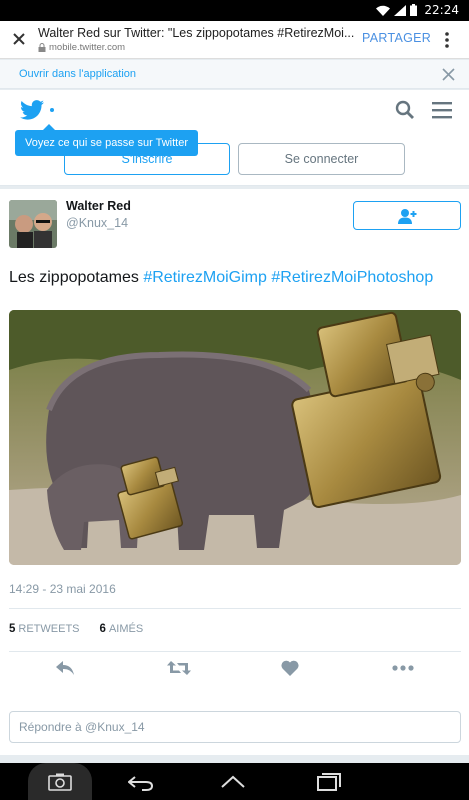 Image resolution: width=469 pixels, height=800 pixels. Describe the element at coordinates (19, 39) in the screenshot. I see `close-icon` at that location.